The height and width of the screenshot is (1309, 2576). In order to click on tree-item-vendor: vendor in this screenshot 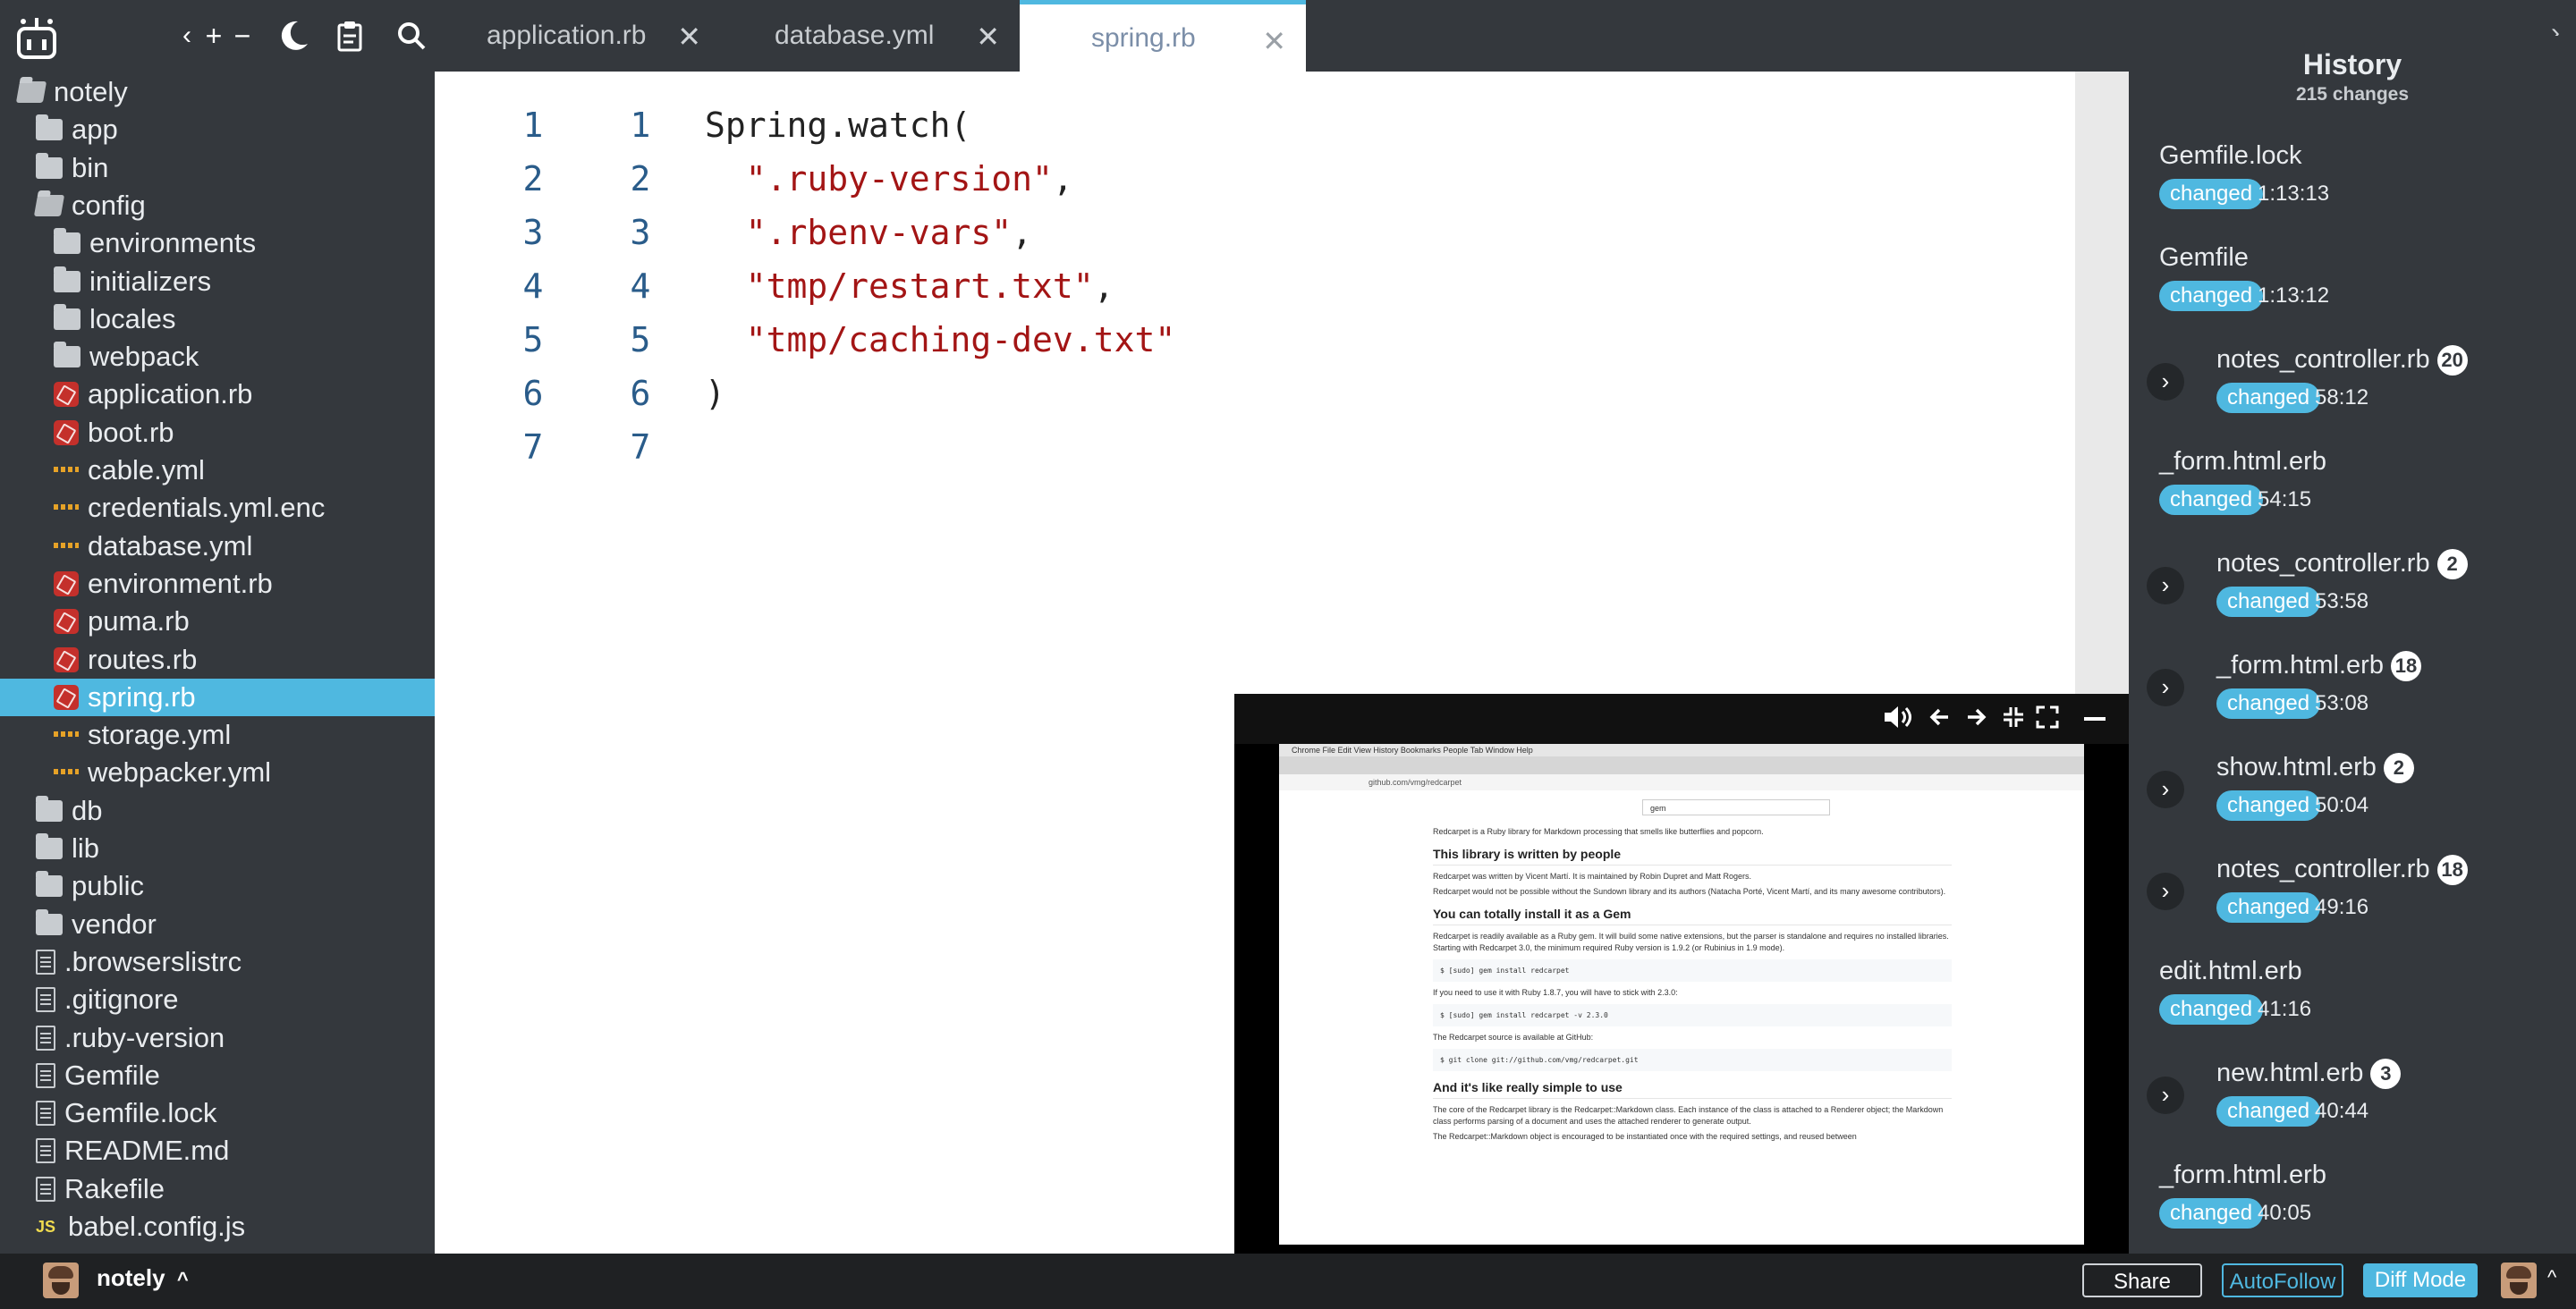, I will do `click(217, 924)`.